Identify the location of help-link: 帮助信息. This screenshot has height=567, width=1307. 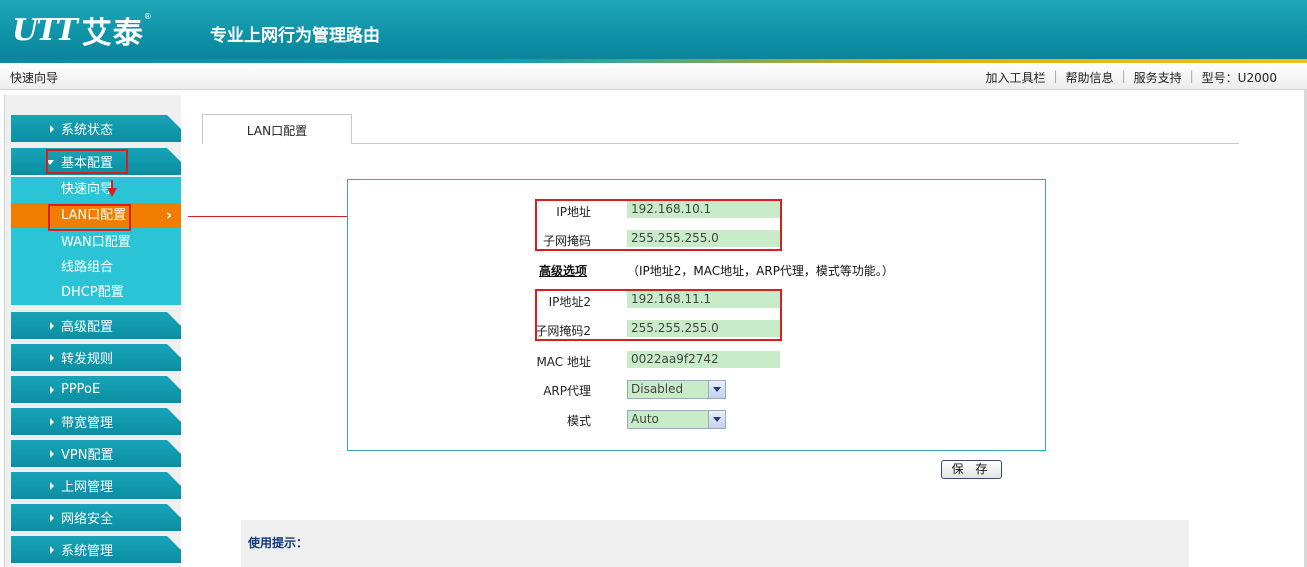
(1090, 77).